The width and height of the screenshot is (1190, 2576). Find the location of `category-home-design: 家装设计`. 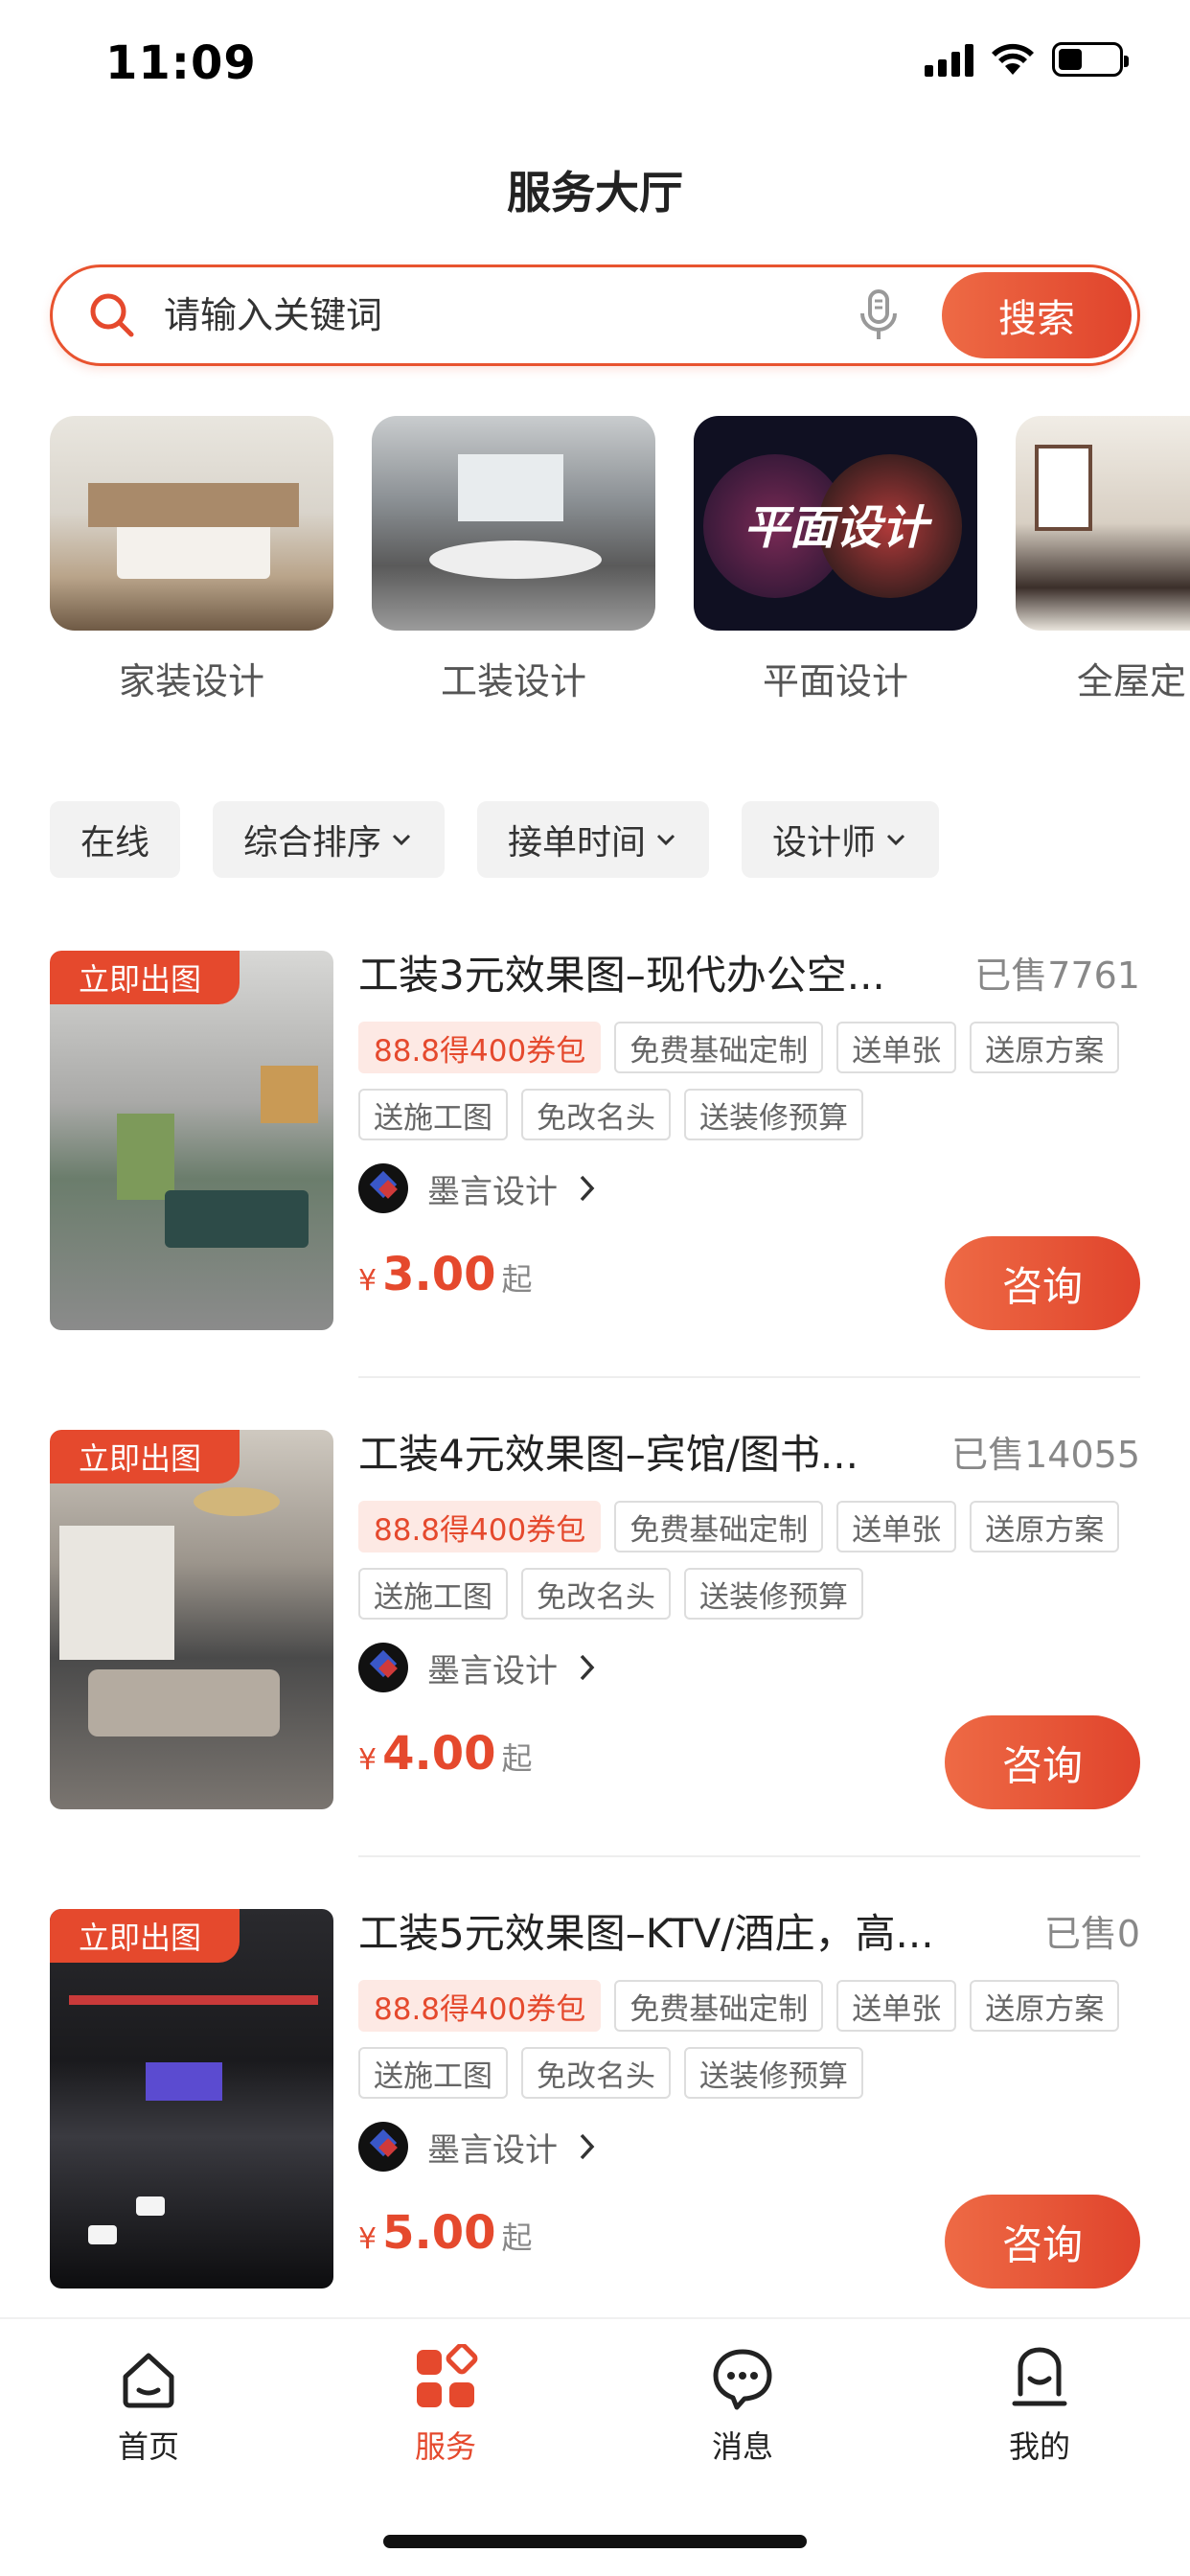

category-home-design: 家装设计 is located at coordinates (191, 560).